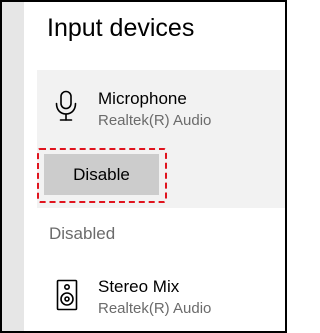  Describe the element at coordinates (121, 28) in the screenshot. I see `section-title: Input devices` at that location.